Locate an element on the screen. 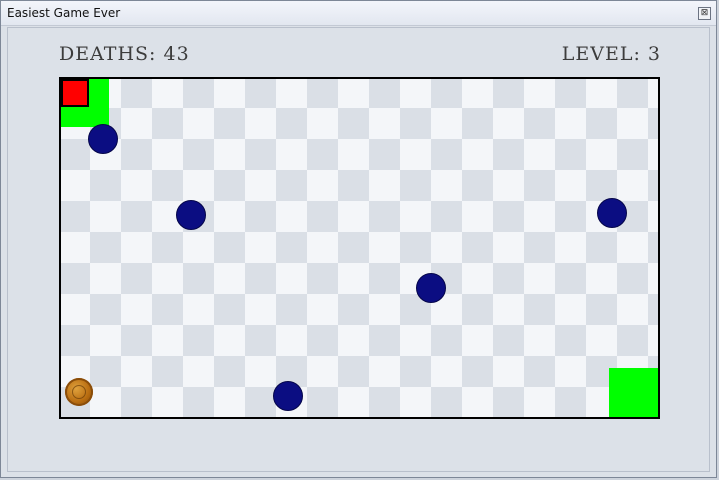  coin is located at coordinates (79, 392).